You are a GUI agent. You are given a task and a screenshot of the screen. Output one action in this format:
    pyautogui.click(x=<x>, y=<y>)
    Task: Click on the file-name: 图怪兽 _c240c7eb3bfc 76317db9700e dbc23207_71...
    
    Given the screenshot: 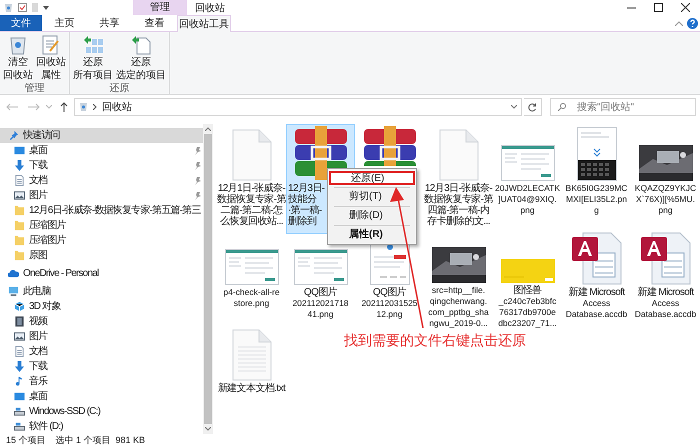 What is the action you would take?
    pyautogui.click(x=527, y=307)
    